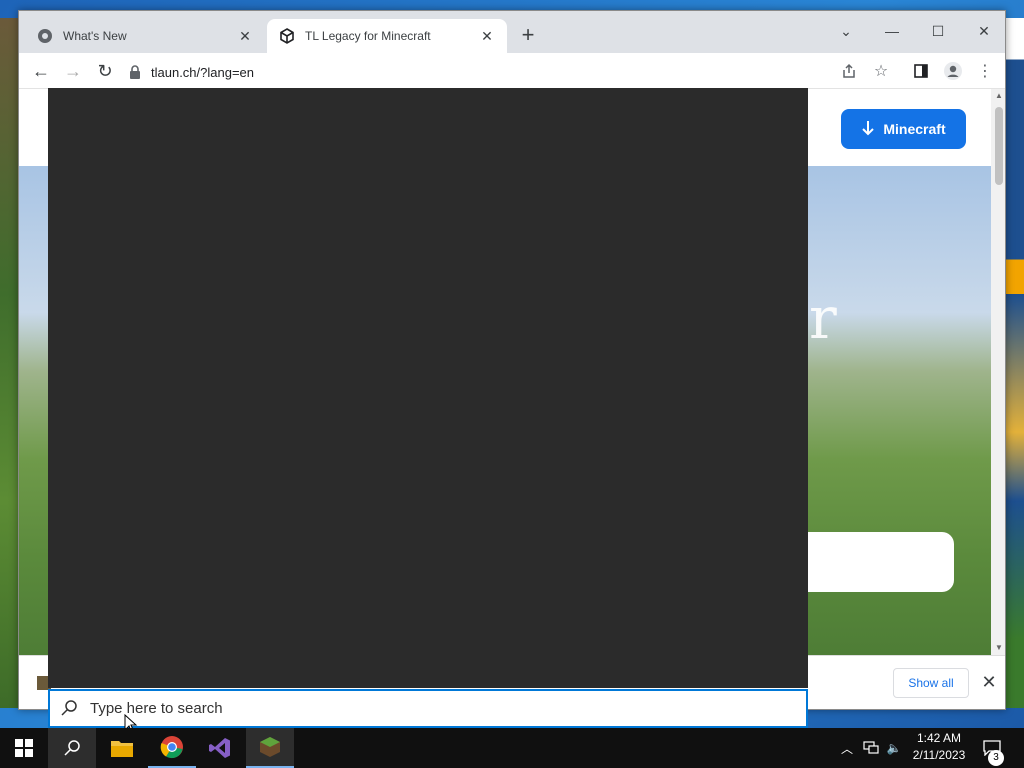 The image size is (1024, 768). What do you see at coordinates (846, 31) in the screenshot?
I see `tab-search-icon: ⌄` at bounding box center [846, 31].